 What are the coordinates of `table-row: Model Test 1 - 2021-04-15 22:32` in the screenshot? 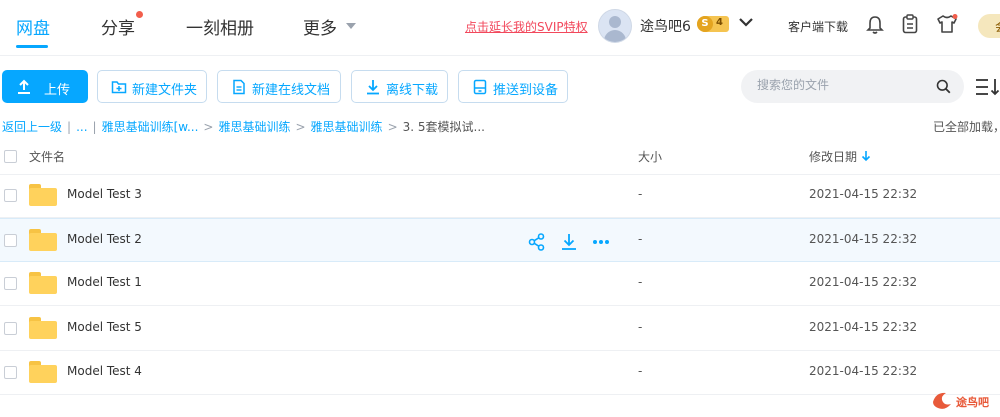 It's located at (500, 284).